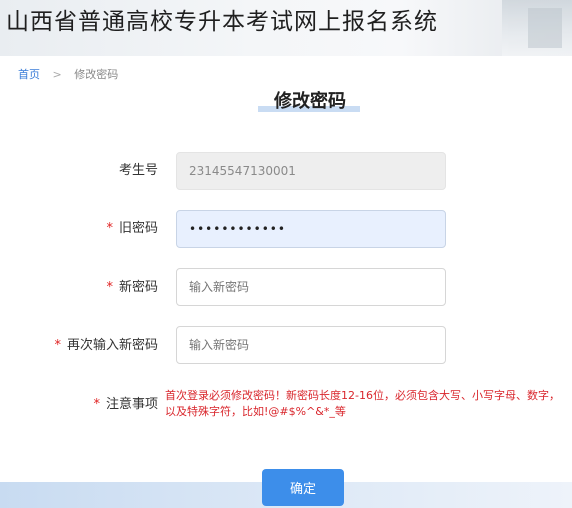  What do you see at coordinates (96, 74) in the screenshot?
I see `breadcrumb-current: 修改密码` at bounding box center [96, 74].